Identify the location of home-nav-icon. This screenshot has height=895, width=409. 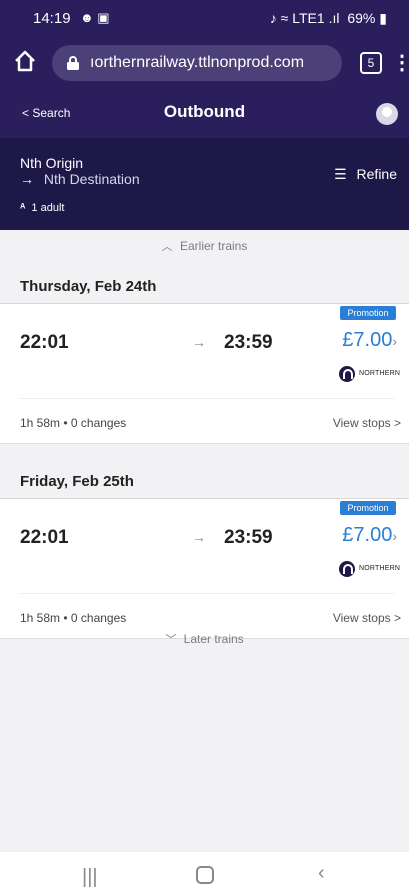
(205, 875).